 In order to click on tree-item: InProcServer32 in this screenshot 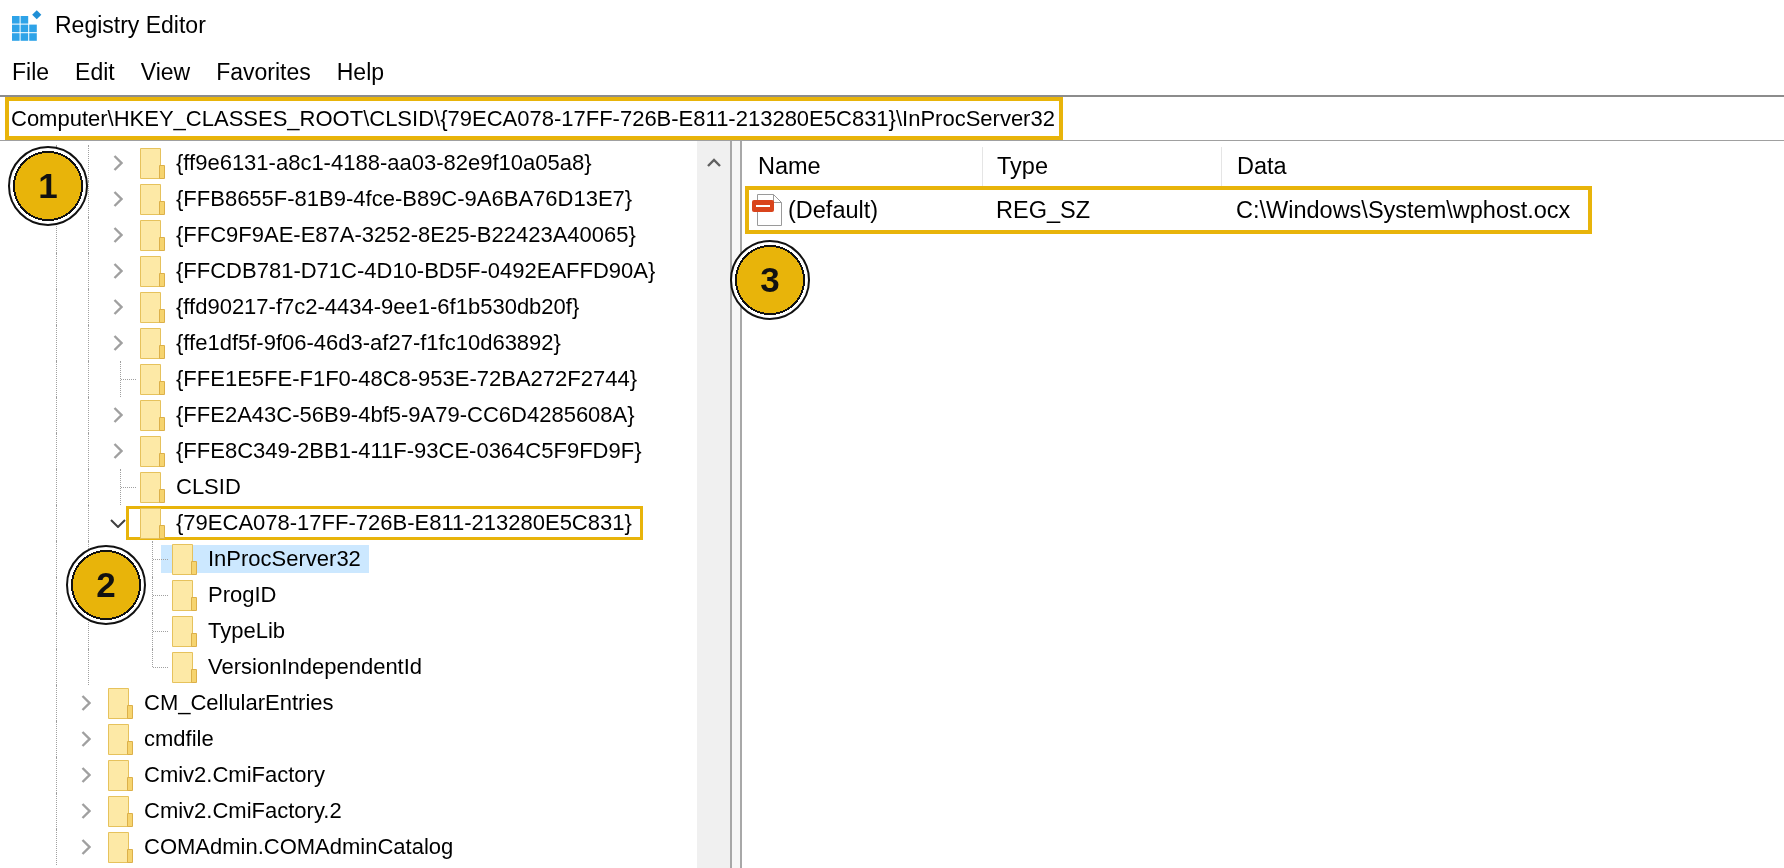, I will do `click(265, 559)`.